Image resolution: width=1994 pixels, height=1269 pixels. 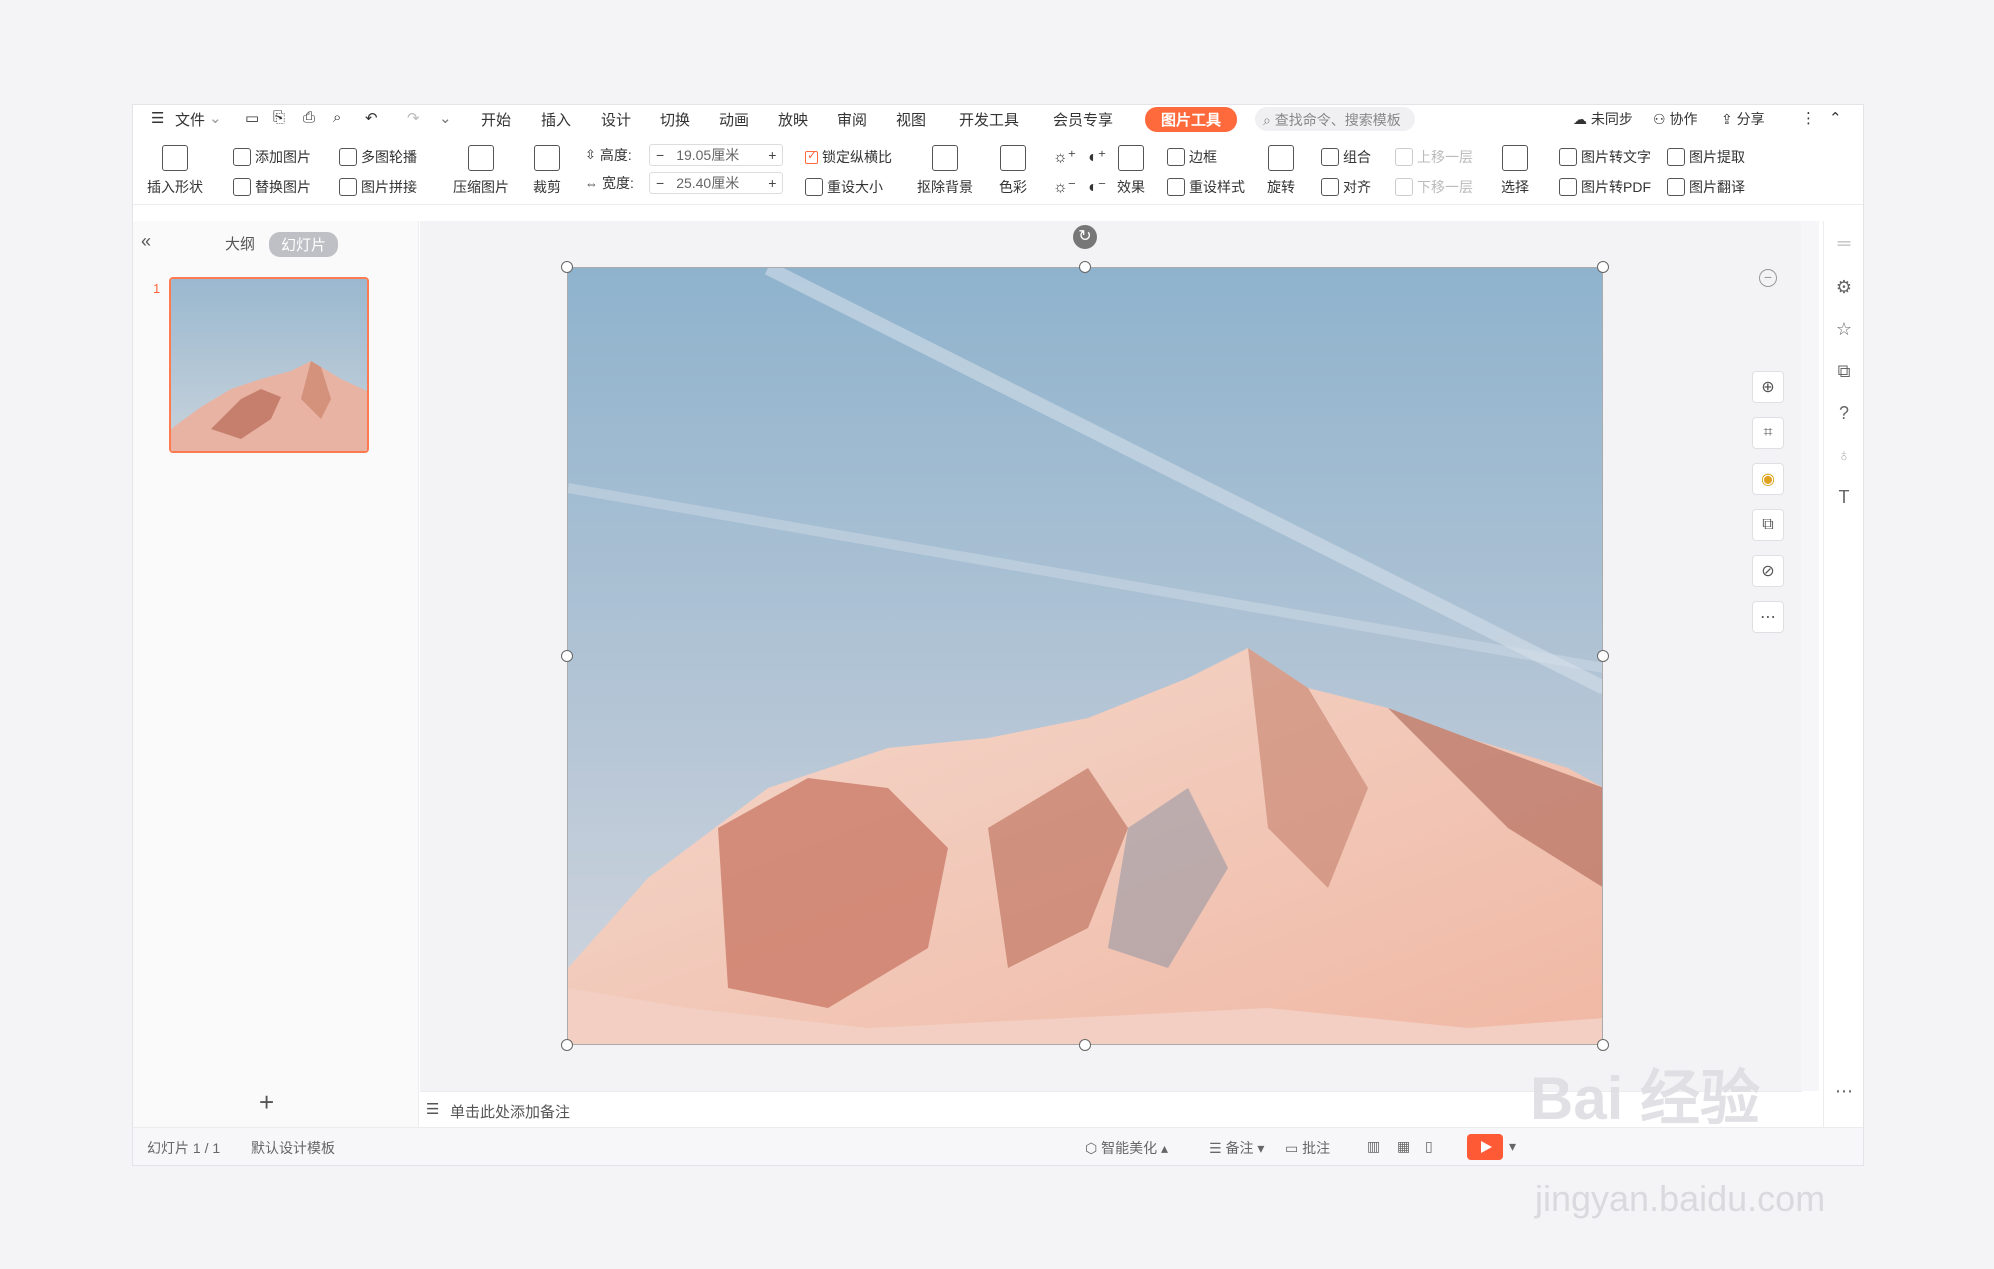 What do you see at coordinates (272, 187) in the screenshot?
I see `replace-picture-button: 替换图片` at bounding box center [272, 187].